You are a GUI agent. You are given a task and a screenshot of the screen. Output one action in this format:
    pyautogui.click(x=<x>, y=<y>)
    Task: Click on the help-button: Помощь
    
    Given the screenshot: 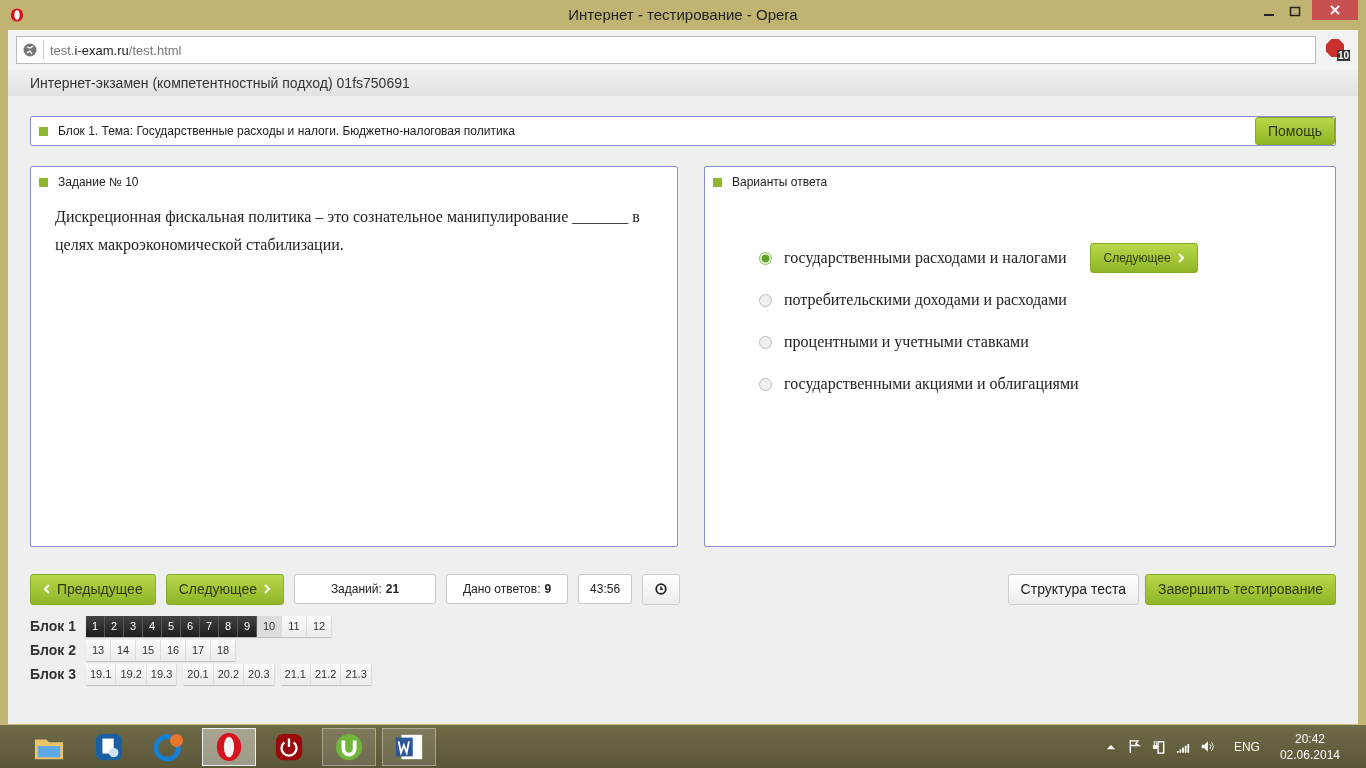 What is the action you would take?
    pyautogui.click(x=1294, y=131)
    